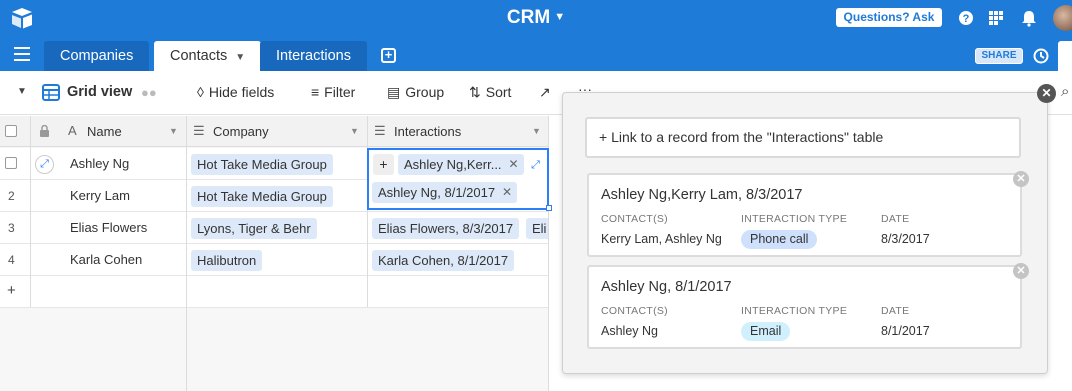 This screenshot has width=1072, height=391. What do you see at coordinates (22, 91) in the screenshot?
I see `collapse-sidebar-icon: ▼` at bounding box center [22, 91].